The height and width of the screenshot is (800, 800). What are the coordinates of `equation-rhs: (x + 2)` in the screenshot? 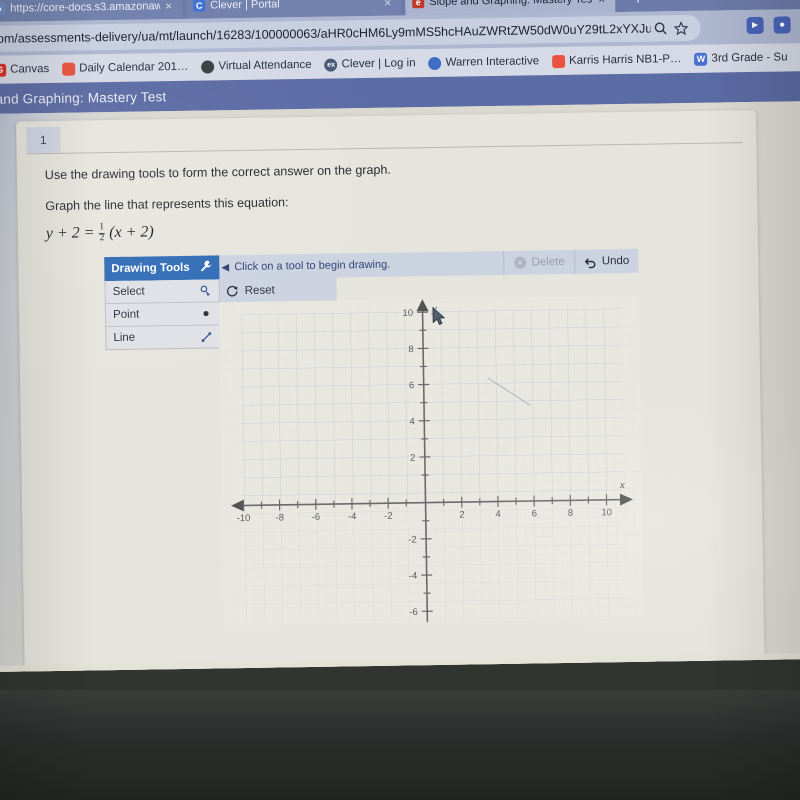 It's located at (131, 232).